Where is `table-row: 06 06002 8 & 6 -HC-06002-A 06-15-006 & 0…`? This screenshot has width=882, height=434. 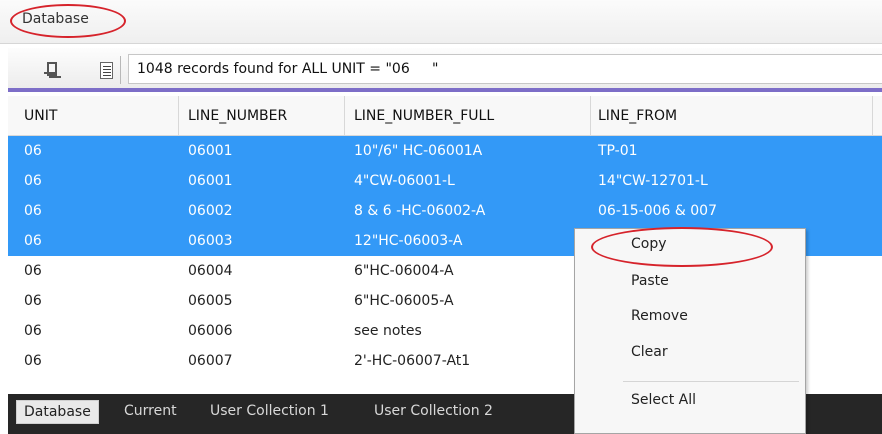
table-row: 06 06002 8 & 6 -HC-06002-A 06-15-006 & 0… is located at coordinates (445, 211).